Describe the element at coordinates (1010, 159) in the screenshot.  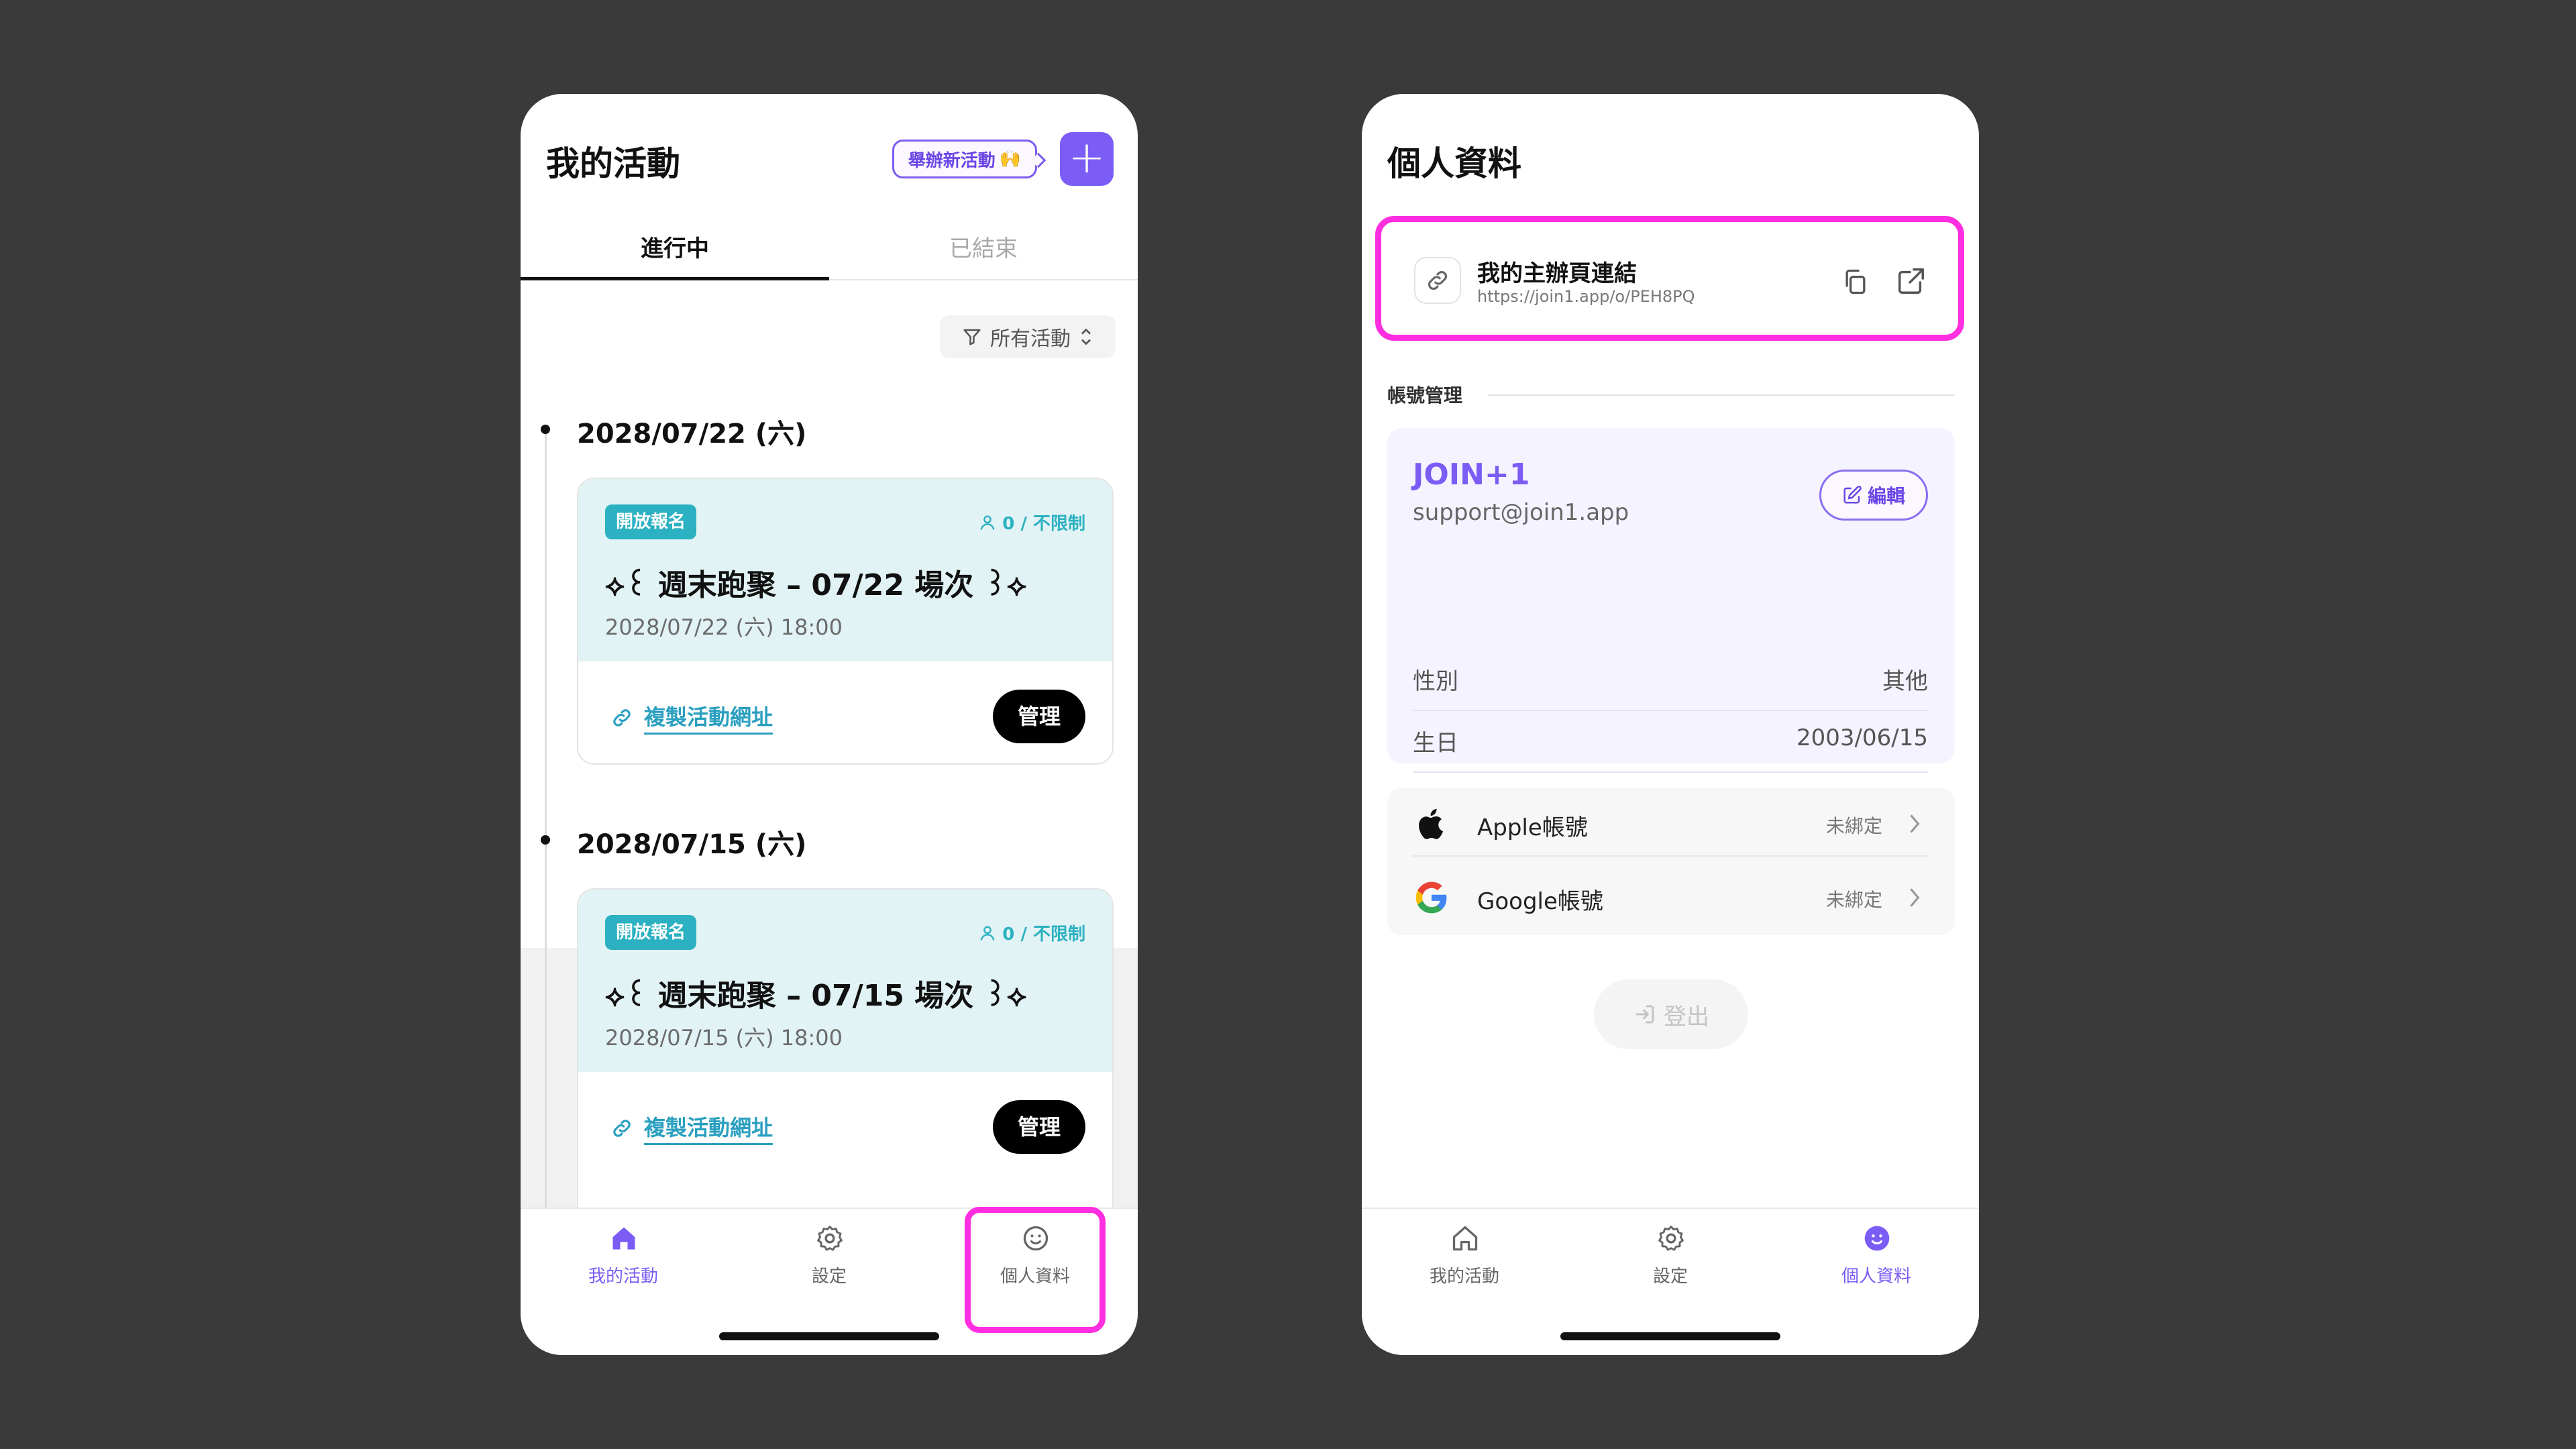
I see `raised-hands-icon: 🙌` at that location.